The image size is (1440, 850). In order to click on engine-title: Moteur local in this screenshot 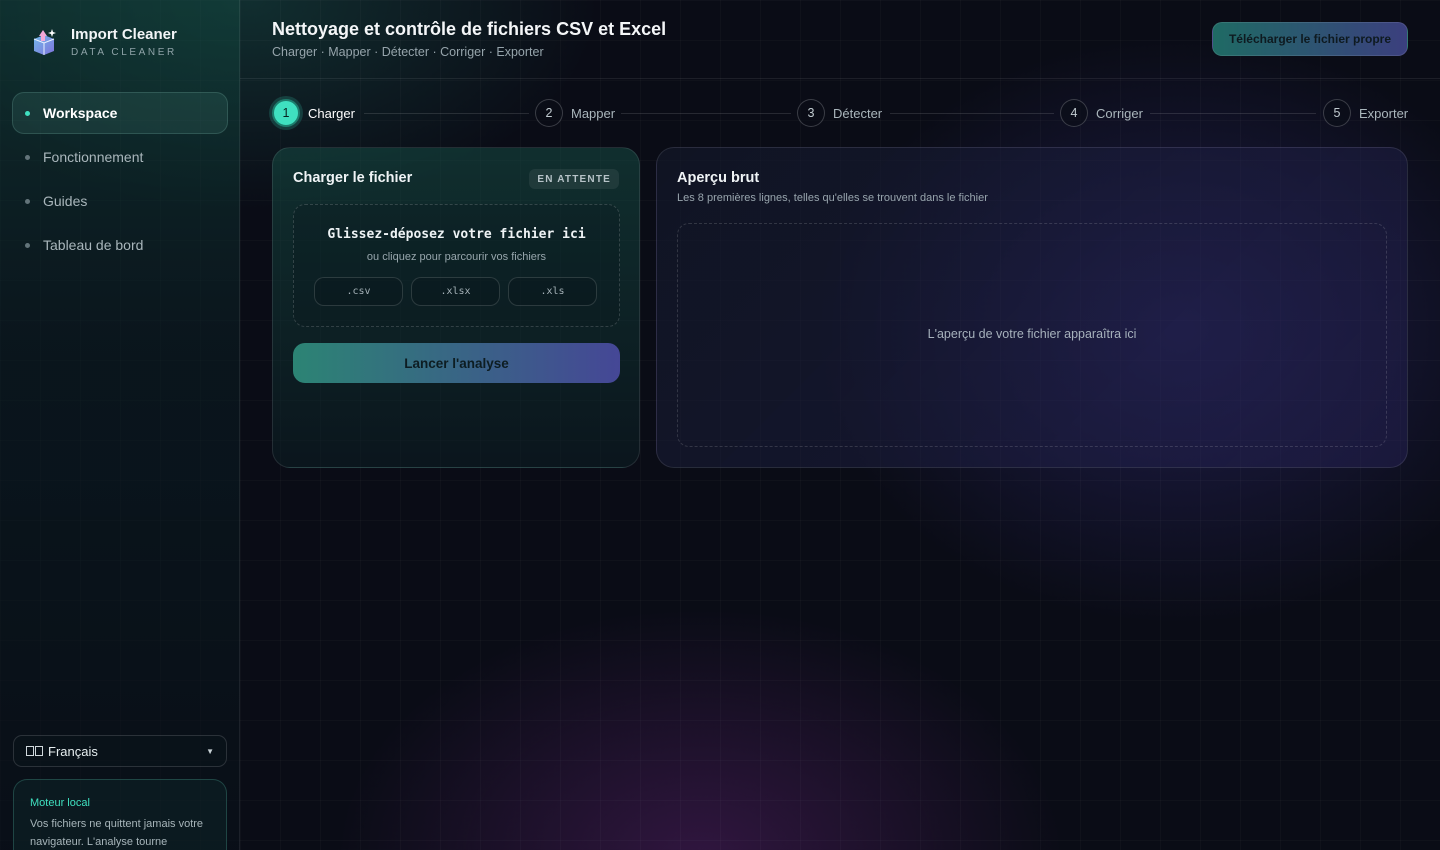, I will do `click(60, 803)`.